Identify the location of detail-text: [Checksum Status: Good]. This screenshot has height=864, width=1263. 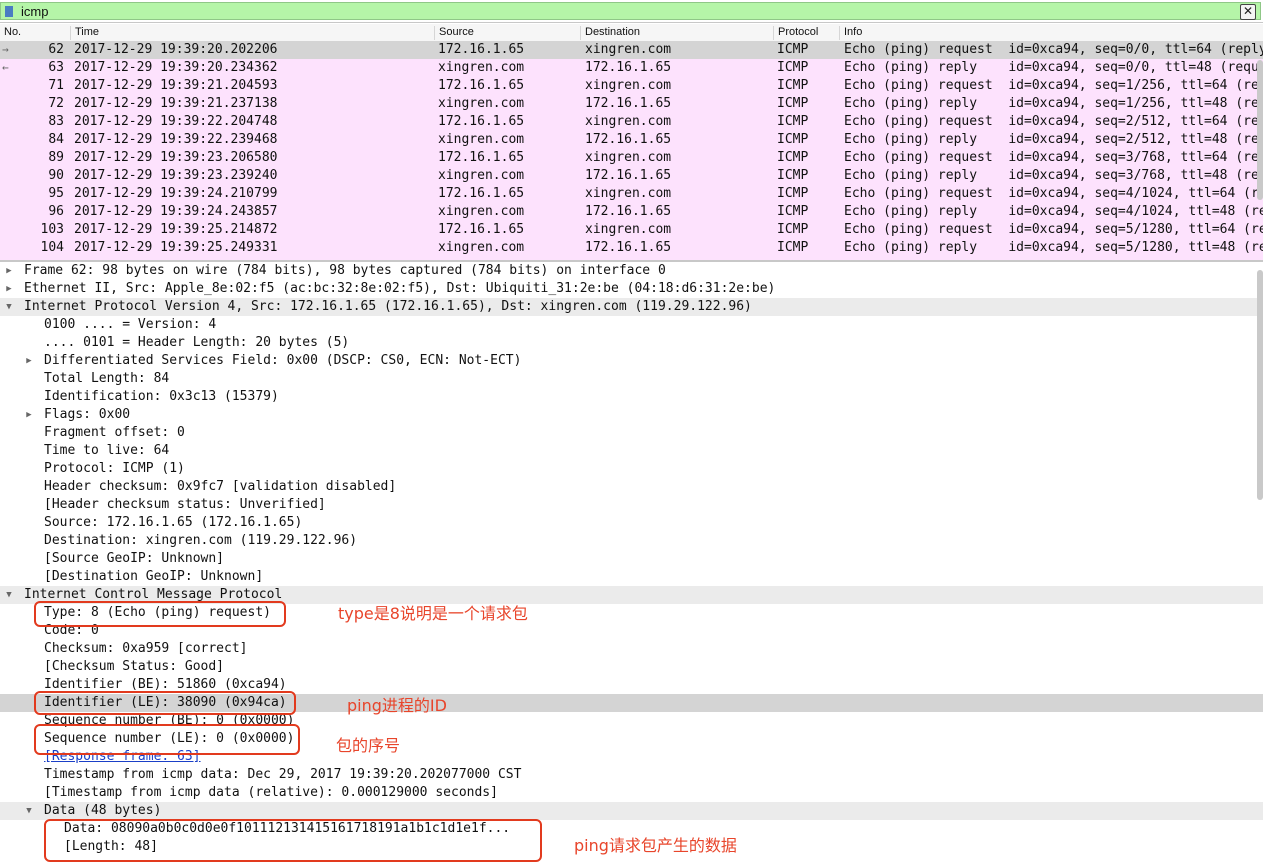
(134, 666).